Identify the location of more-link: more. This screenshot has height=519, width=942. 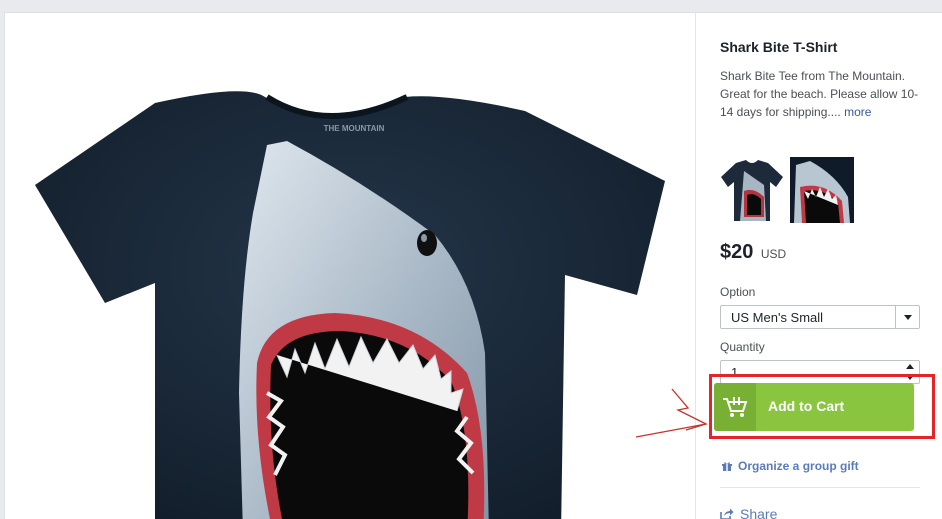
(857, 112).